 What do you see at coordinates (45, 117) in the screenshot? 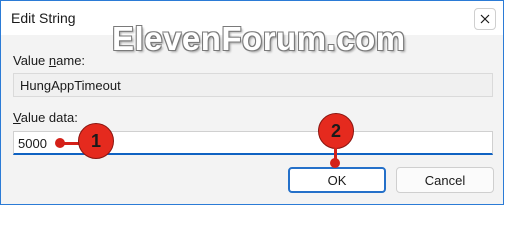
I see `value-data-label: Value data:` at bounding box center [45, 117].